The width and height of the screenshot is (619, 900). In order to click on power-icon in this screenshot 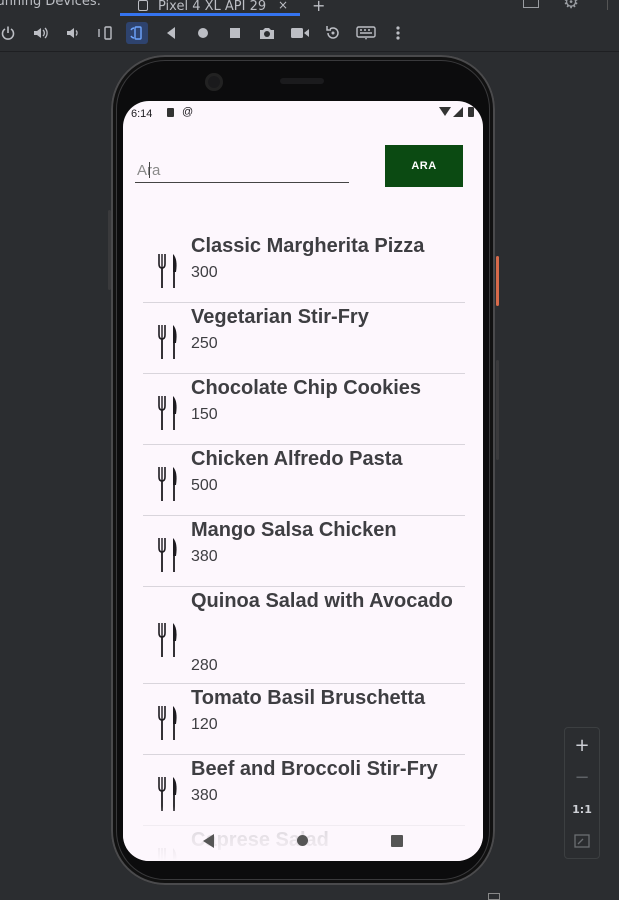, I will do `click(9, 33)`.